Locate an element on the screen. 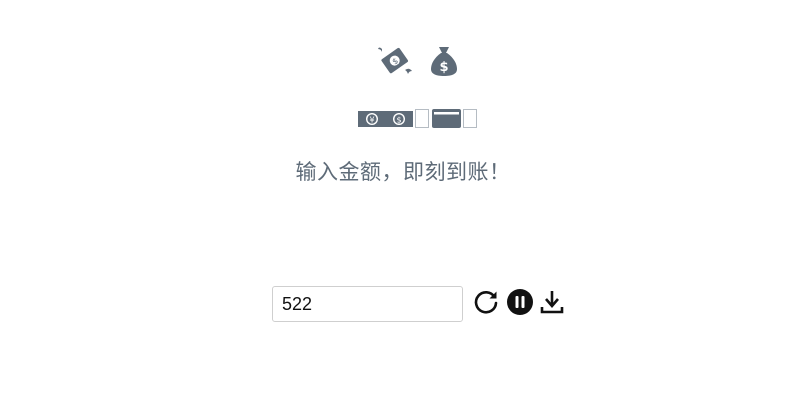 This screenshot has width=806, height=412. dollar-symbol: $ is located at coordinates (398, 120).